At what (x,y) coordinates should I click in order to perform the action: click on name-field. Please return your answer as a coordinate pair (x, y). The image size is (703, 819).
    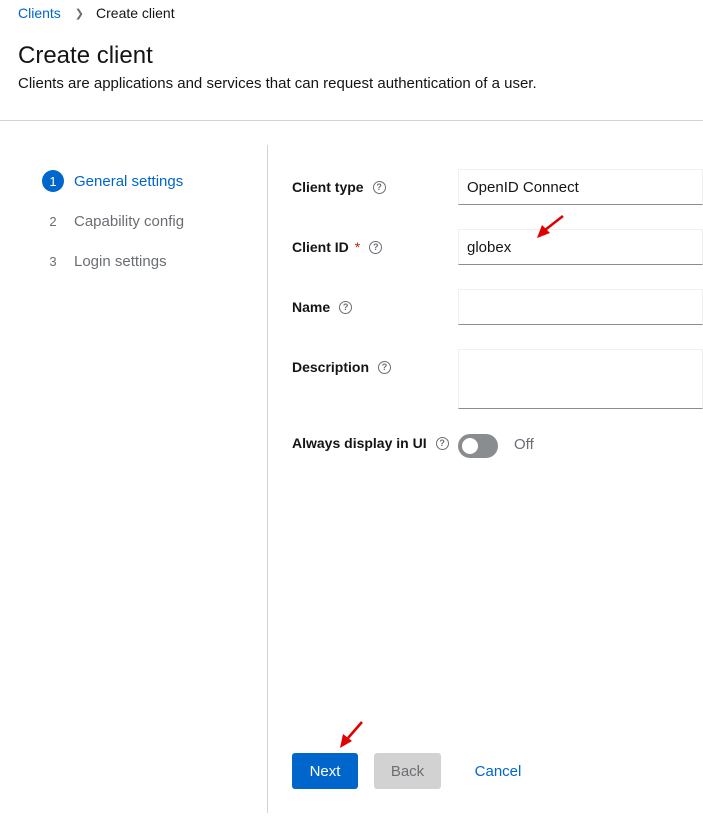
    Looking at the image, I should click on (580, 307).